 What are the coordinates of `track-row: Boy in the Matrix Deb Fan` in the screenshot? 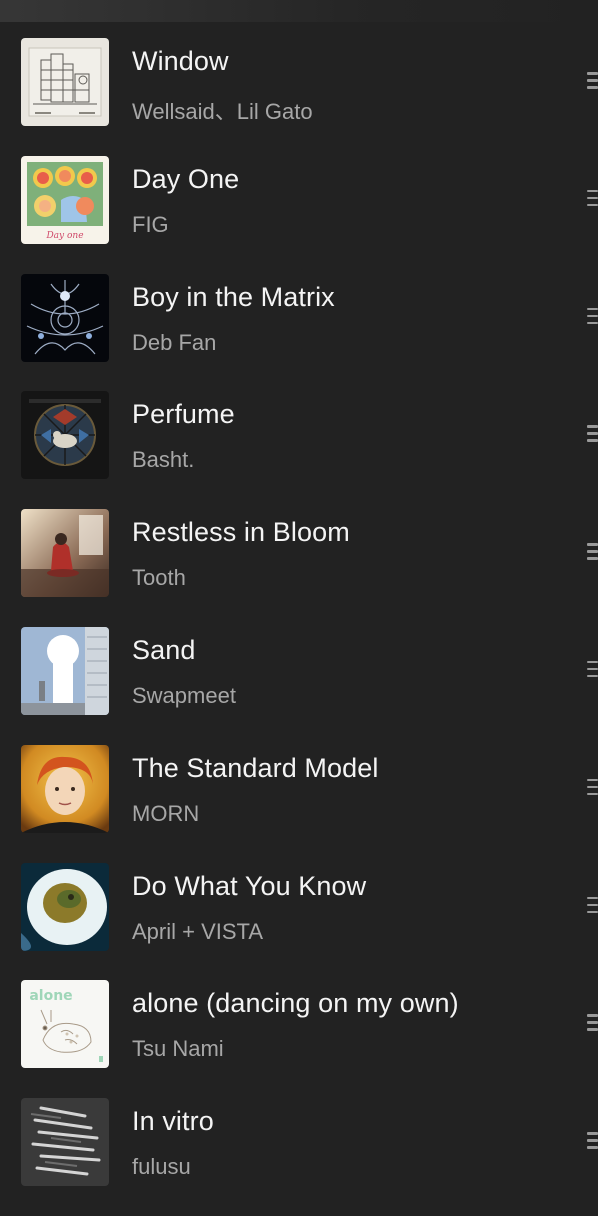 It's located at (299, 332).